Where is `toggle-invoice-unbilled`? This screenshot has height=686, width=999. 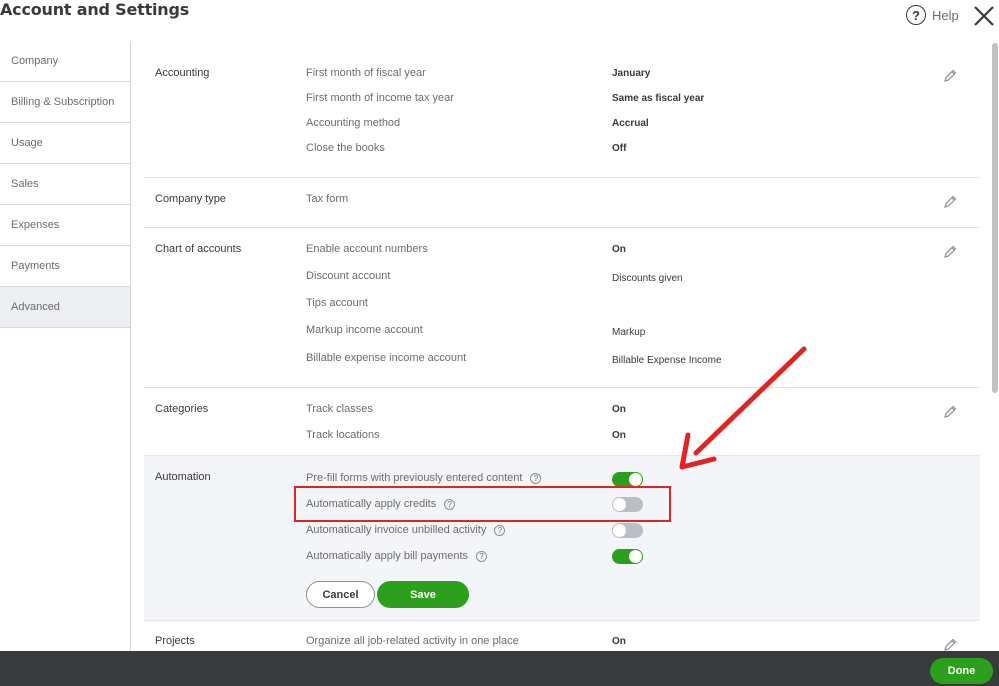
toggle-invoice-unbilled is located at coordinates (627, 530).